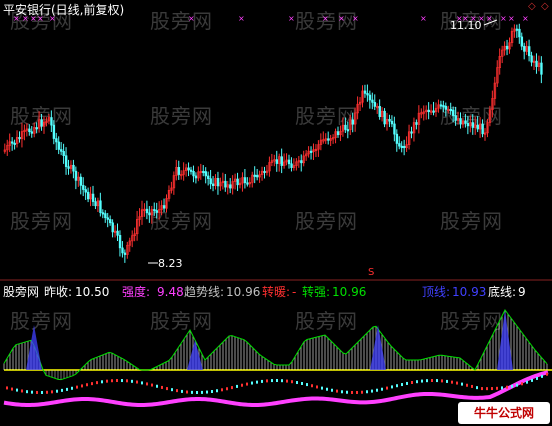 Image resolution: width=552 pixels, height=426 pixels. I want to click on diamond-icon: ◇, so click(532, 6).